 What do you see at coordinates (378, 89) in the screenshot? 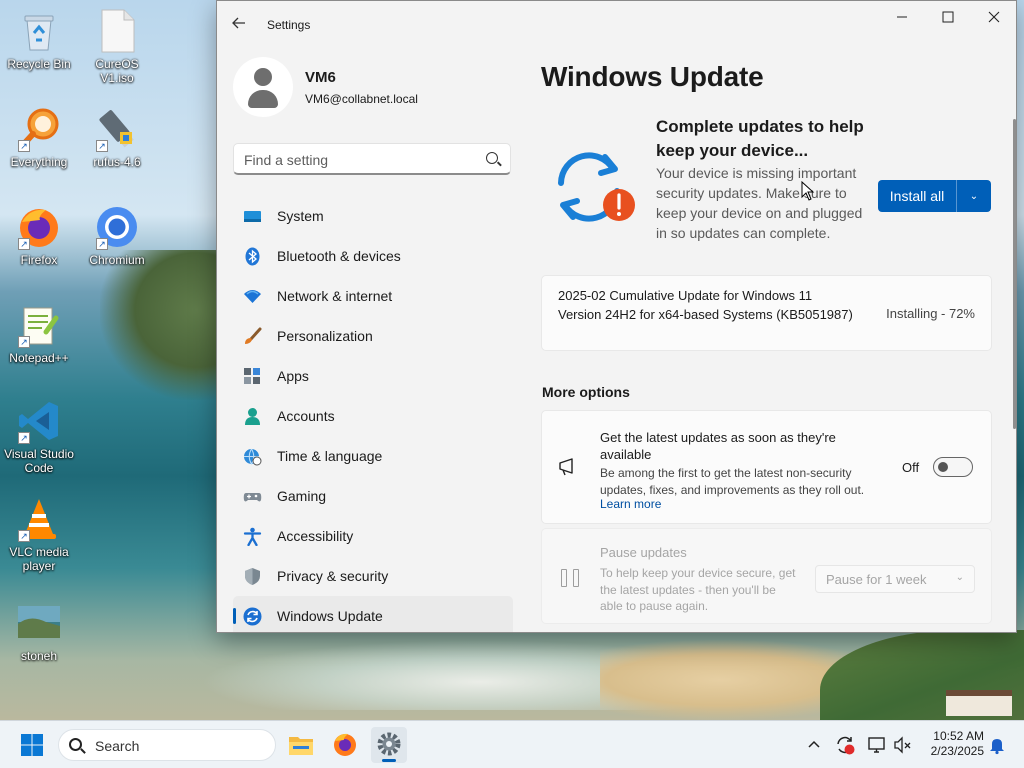
I see `user-profile: VM6 VM6@collabnet.local` at bounding box center [378, 89].